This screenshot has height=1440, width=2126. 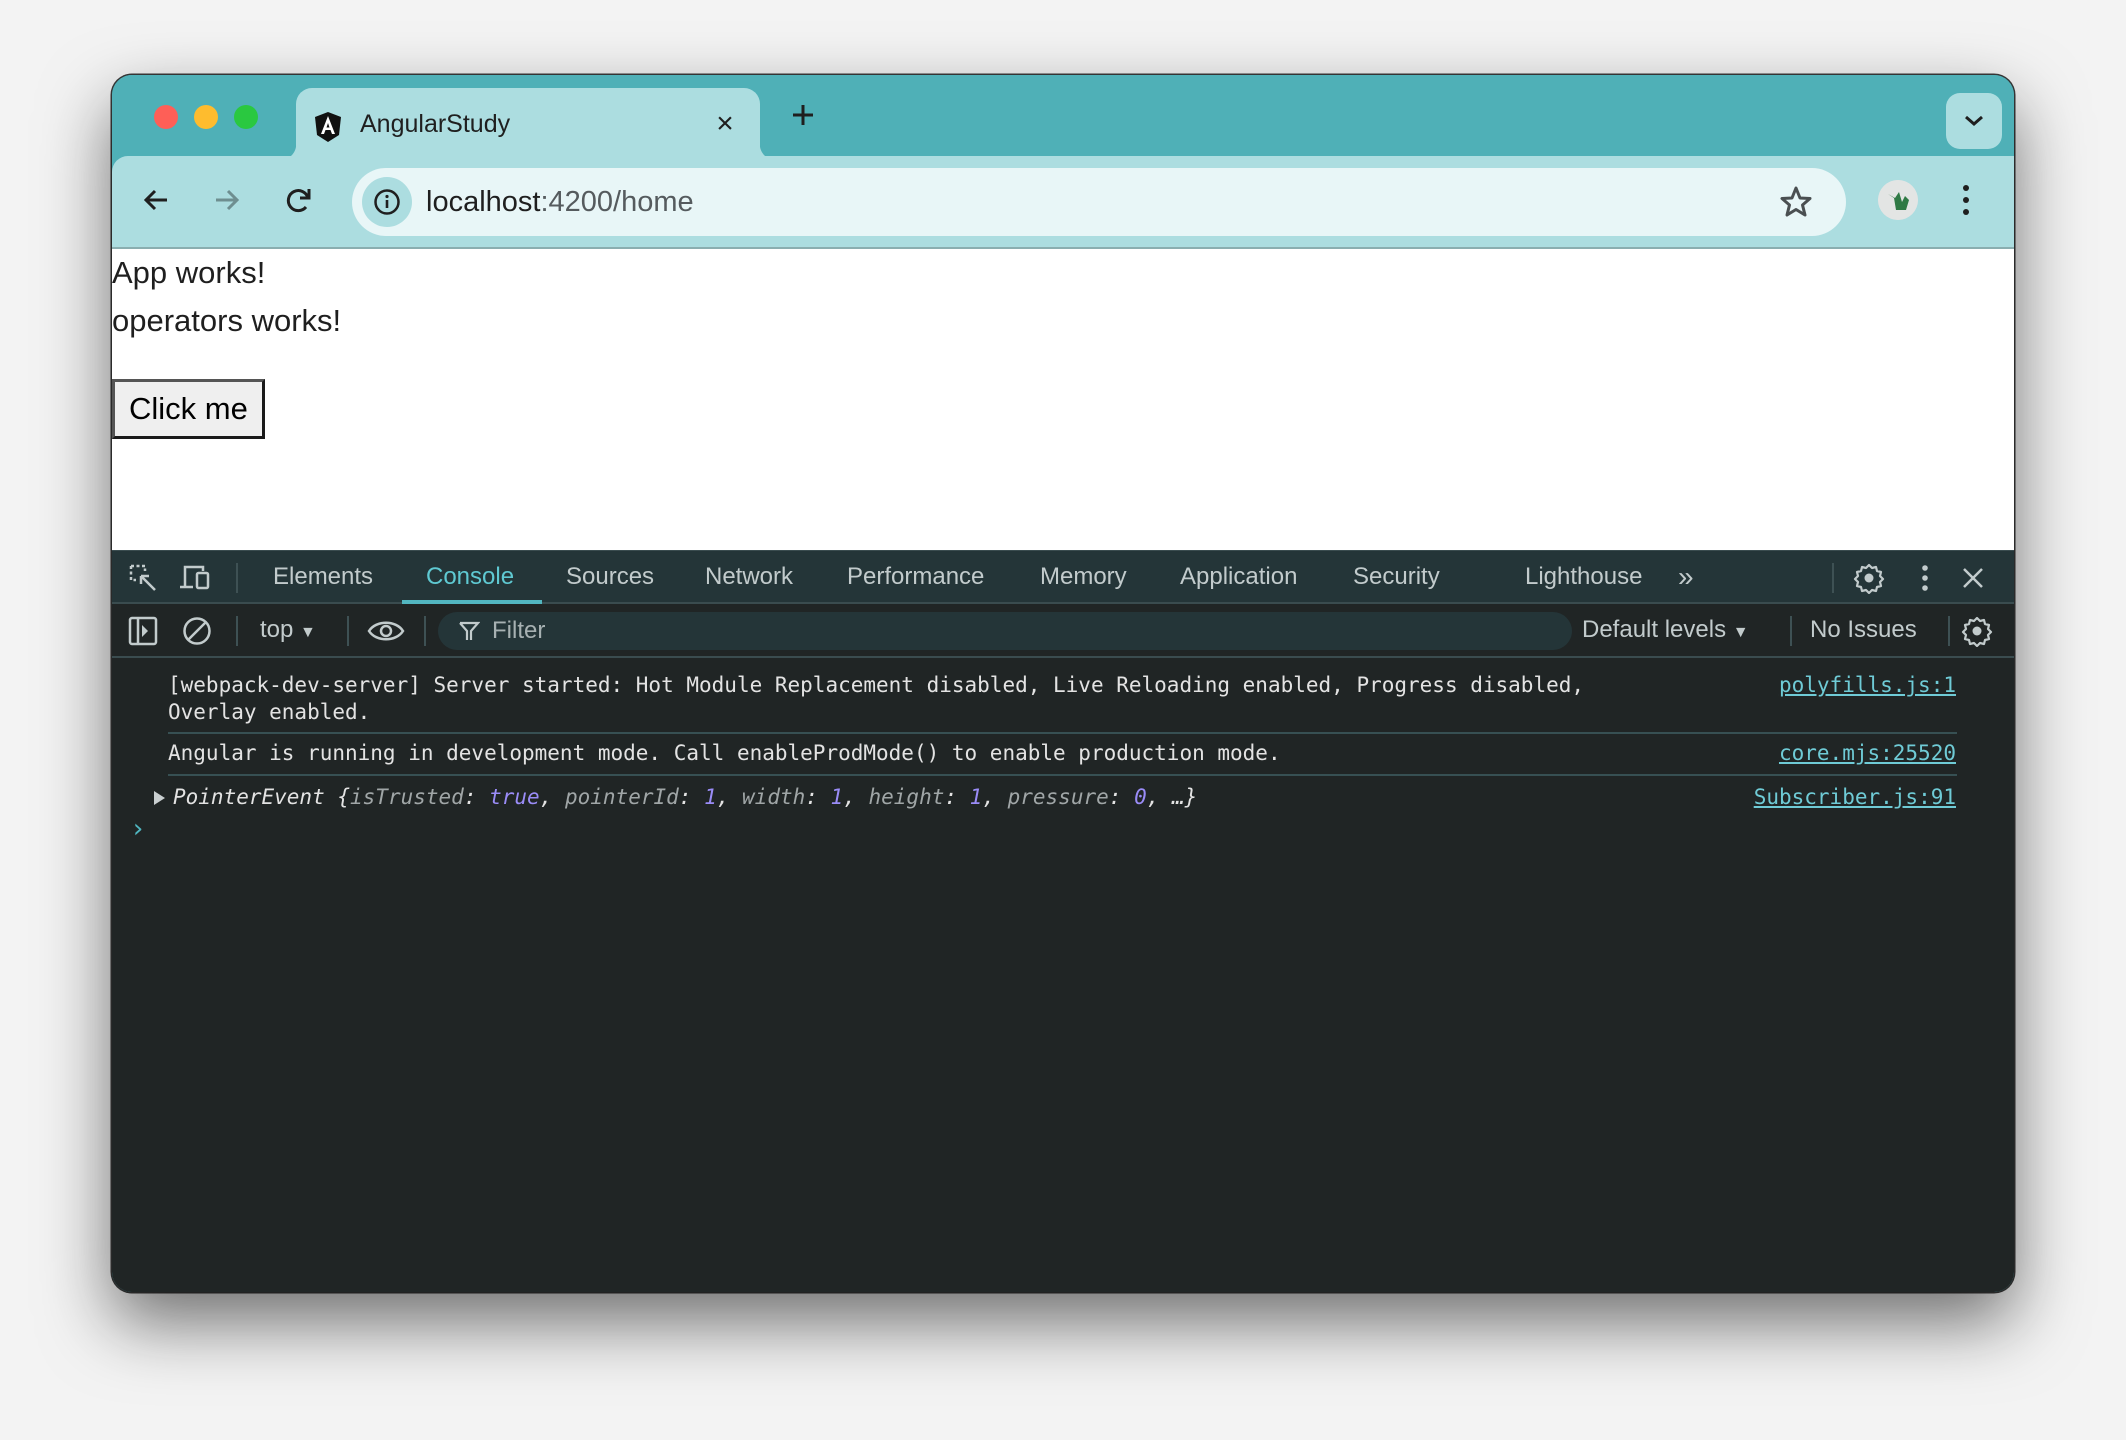 I want to click on tab-performance: Performance, so click(x=915, y=577).